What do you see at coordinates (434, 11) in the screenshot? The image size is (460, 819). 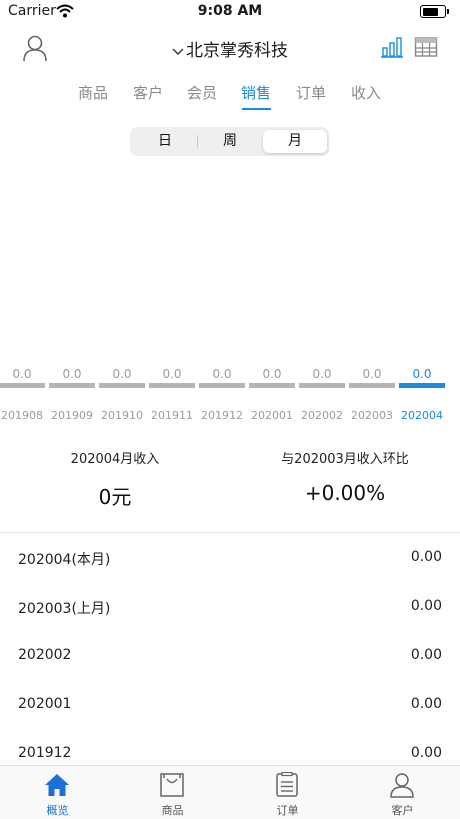 I see `battery-icon` at bounding box center [434, 11].